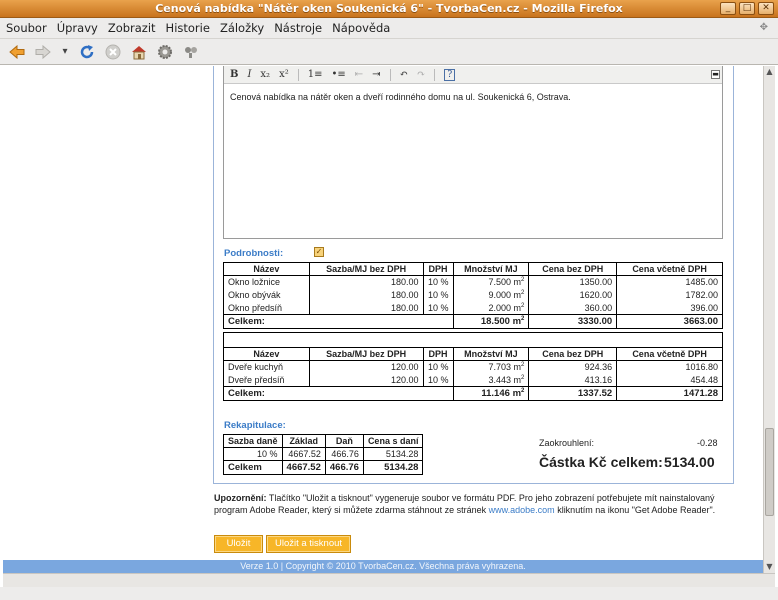 Image resolution: width=778 pixels, height=600 pixels. Describe the element at coordinates (253, 467) in the screenshot. I see `recap-total-label: Celkem` at that location.